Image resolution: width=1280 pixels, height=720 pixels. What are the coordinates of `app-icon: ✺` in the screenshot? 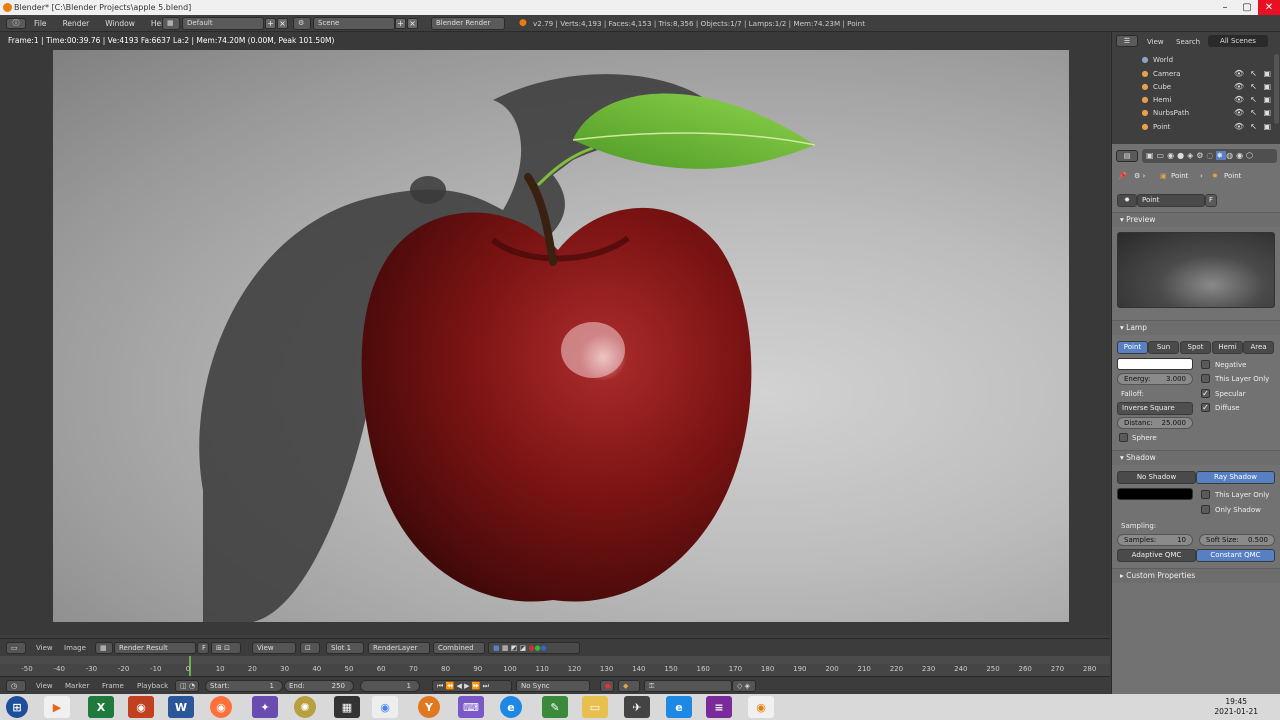 It's located at (305, 707).